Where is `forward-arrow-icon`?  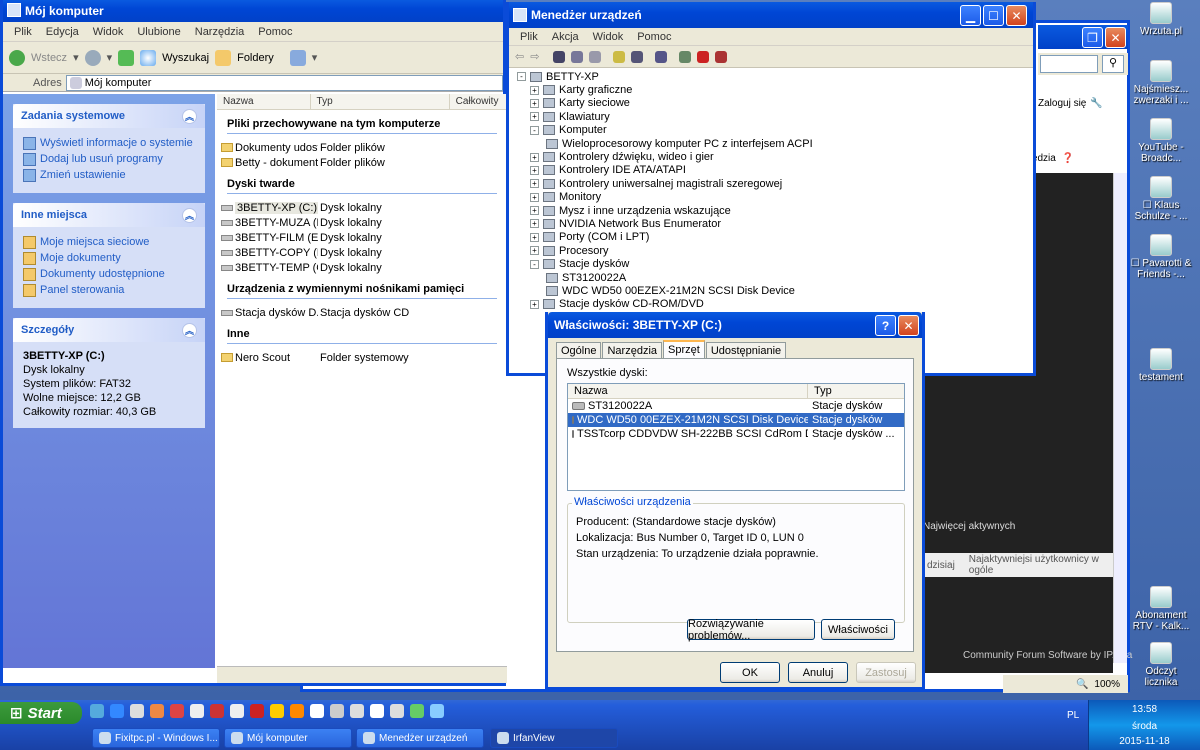
forward-arrow-icon is located at coordinates (92, 57).